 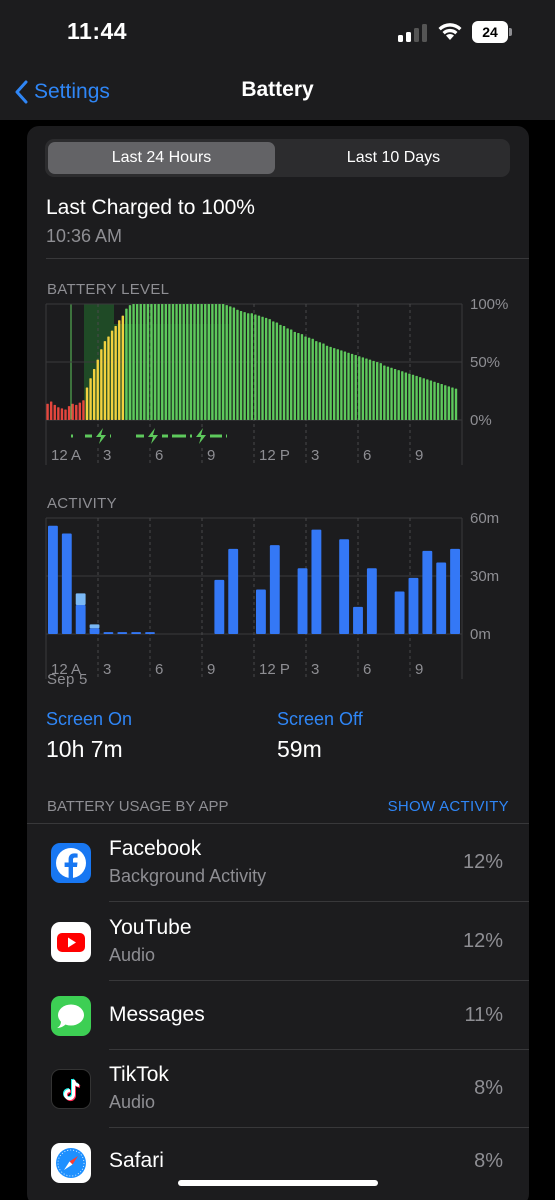 I want to click on app-name: Messages, so click(x=157, y=1014).